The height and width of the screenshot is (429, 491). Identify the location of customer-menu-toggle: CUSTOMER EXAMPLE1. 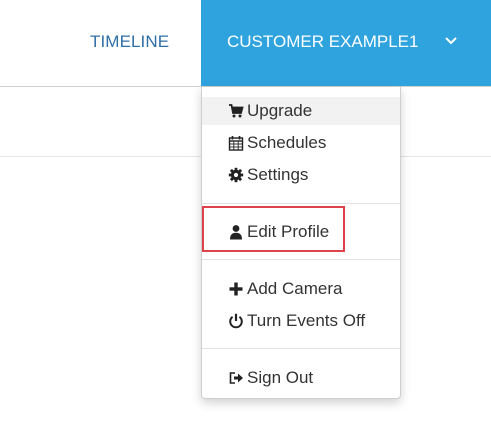
(346, 43).